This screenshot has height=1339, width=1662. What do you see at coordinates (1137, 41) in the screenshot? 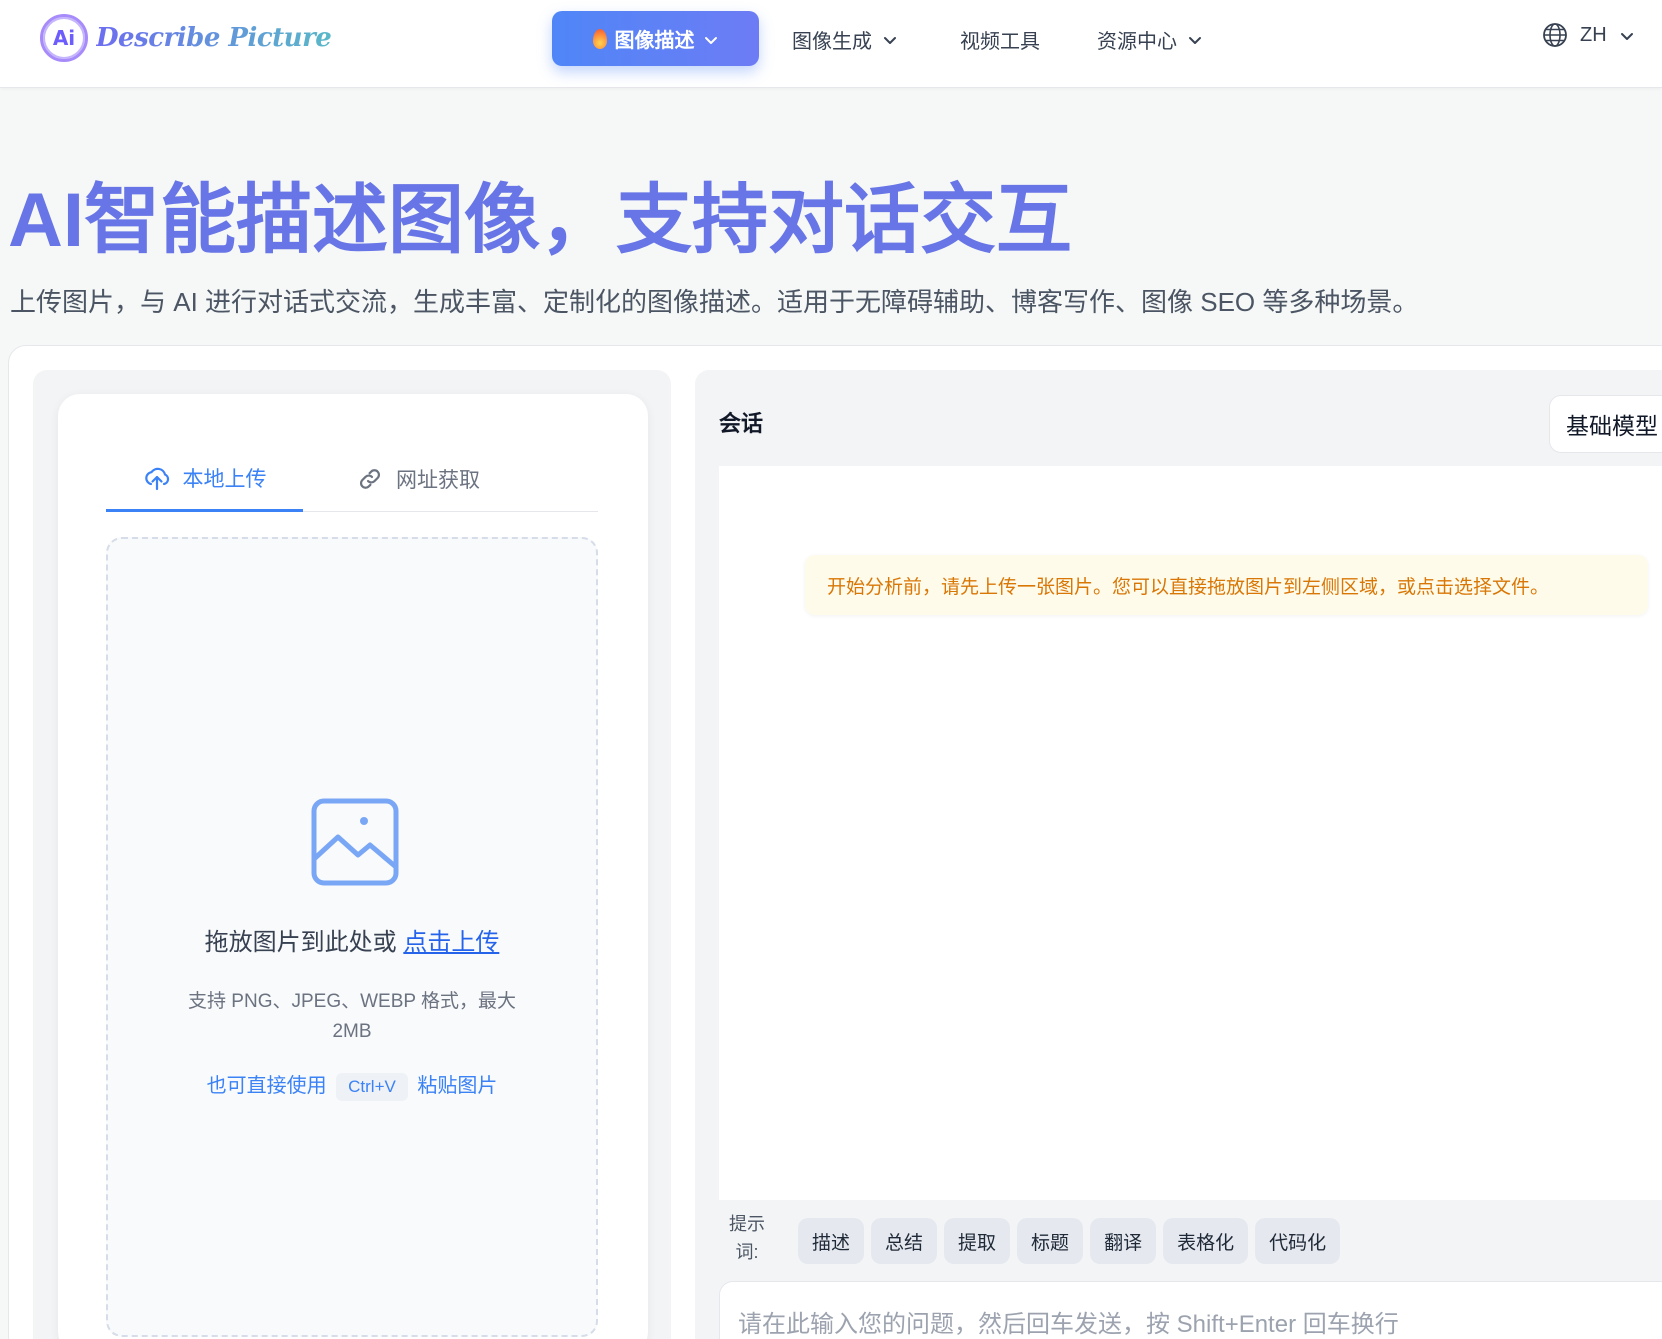
I see `nav-resources-label: 资源中心` at bounding box center [1137, 41].